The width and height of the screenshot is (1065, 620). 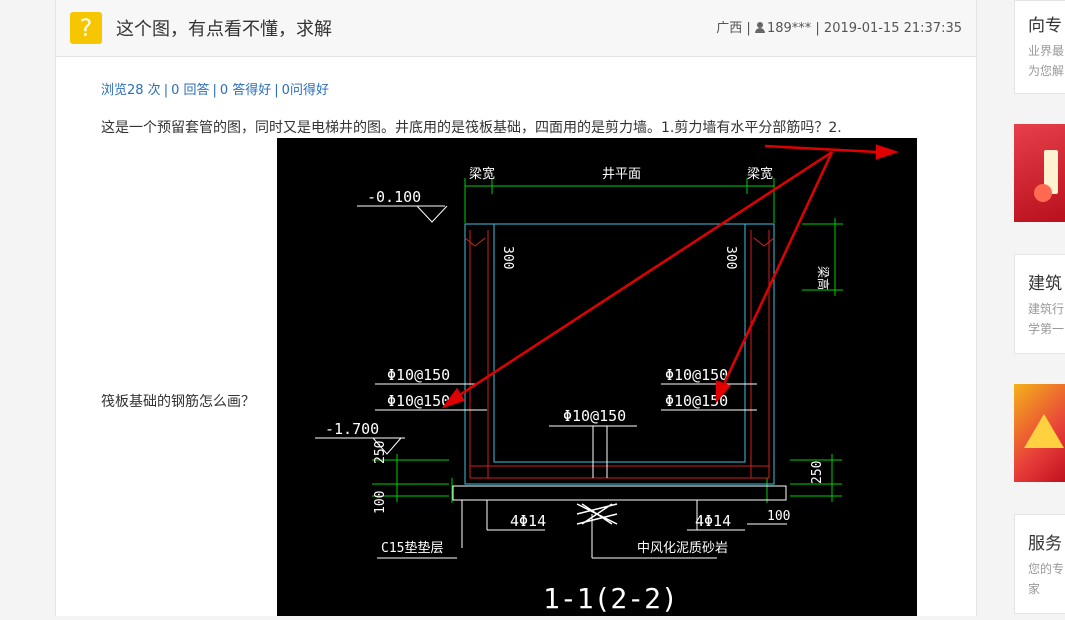 What do you see at coordinates (1046, 569) in the screenshot?
I see `sidebar-card-desc: 您的专` at bounding box center [1046, 569].